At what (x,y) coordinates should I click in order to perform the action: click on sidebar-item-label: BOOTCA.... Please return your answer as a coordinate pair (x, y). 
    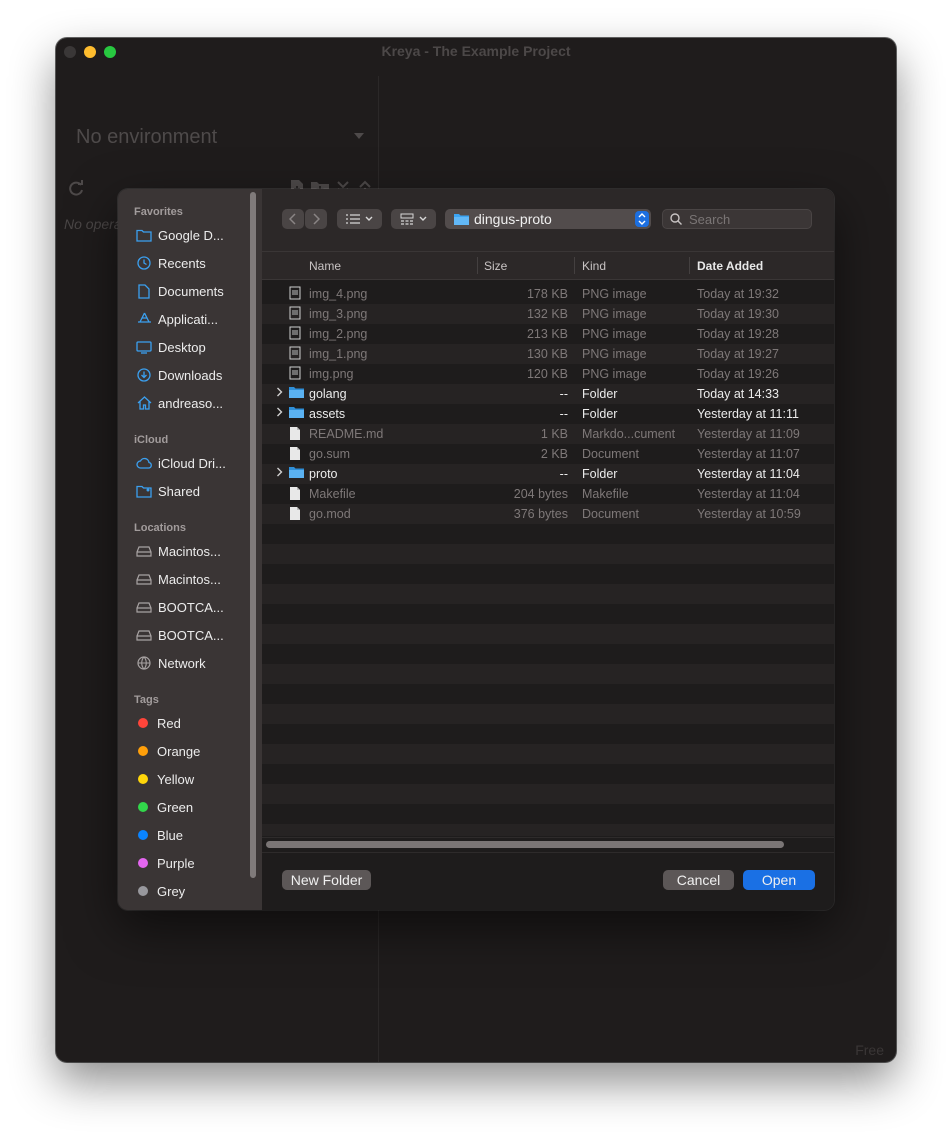
    Looking at the image, I should click on (191, 635).